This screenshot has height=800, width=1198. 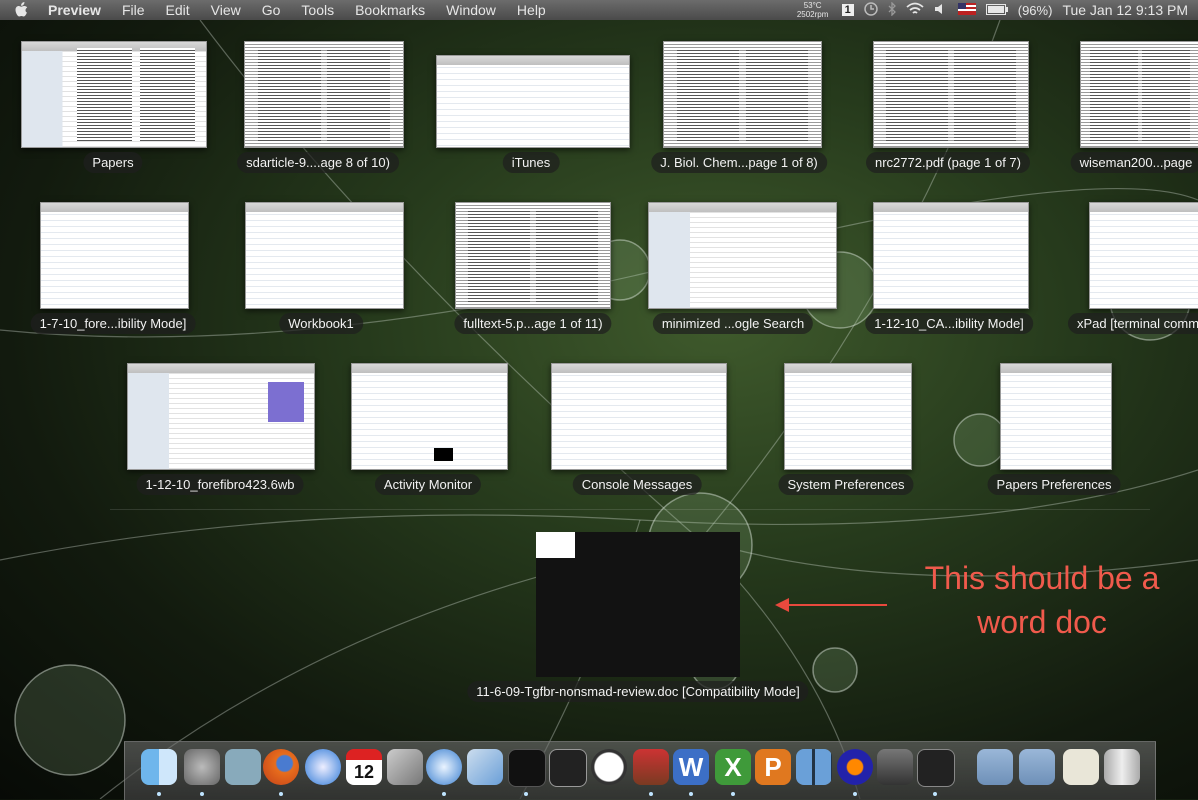 I want to click on window-thumb-jbiolchem, so click(x=742, y=94).